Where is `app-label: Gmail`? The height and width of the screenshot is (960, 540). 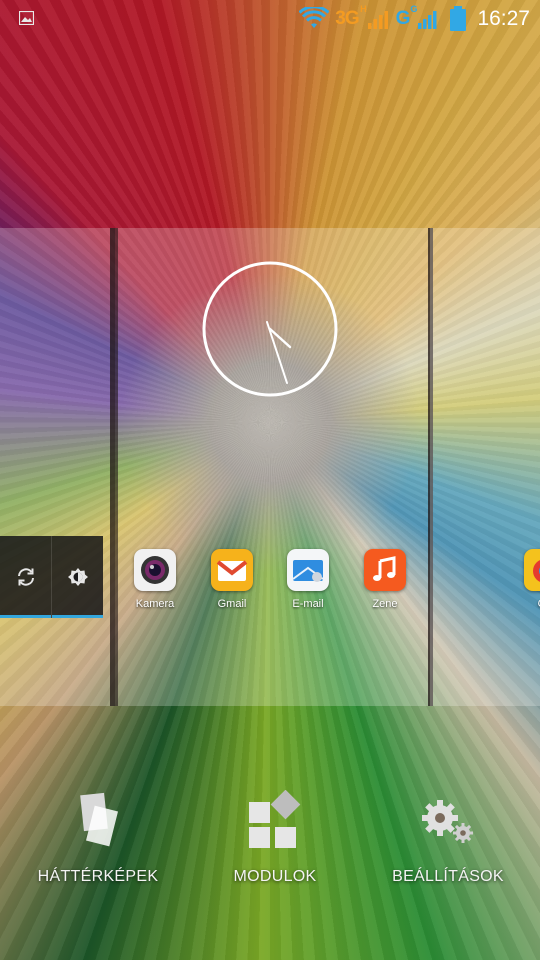 app-label: Gmail is located at coordinates (232, 604).